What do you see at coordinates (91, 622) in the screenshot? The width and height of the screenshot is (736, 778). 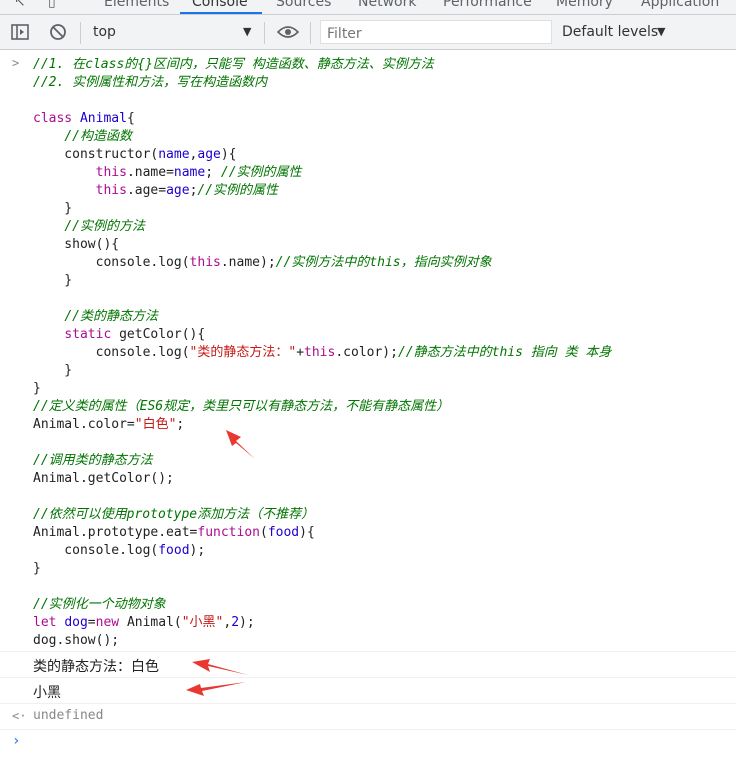 I see `code-token: =` at bounding box center [91, 622].